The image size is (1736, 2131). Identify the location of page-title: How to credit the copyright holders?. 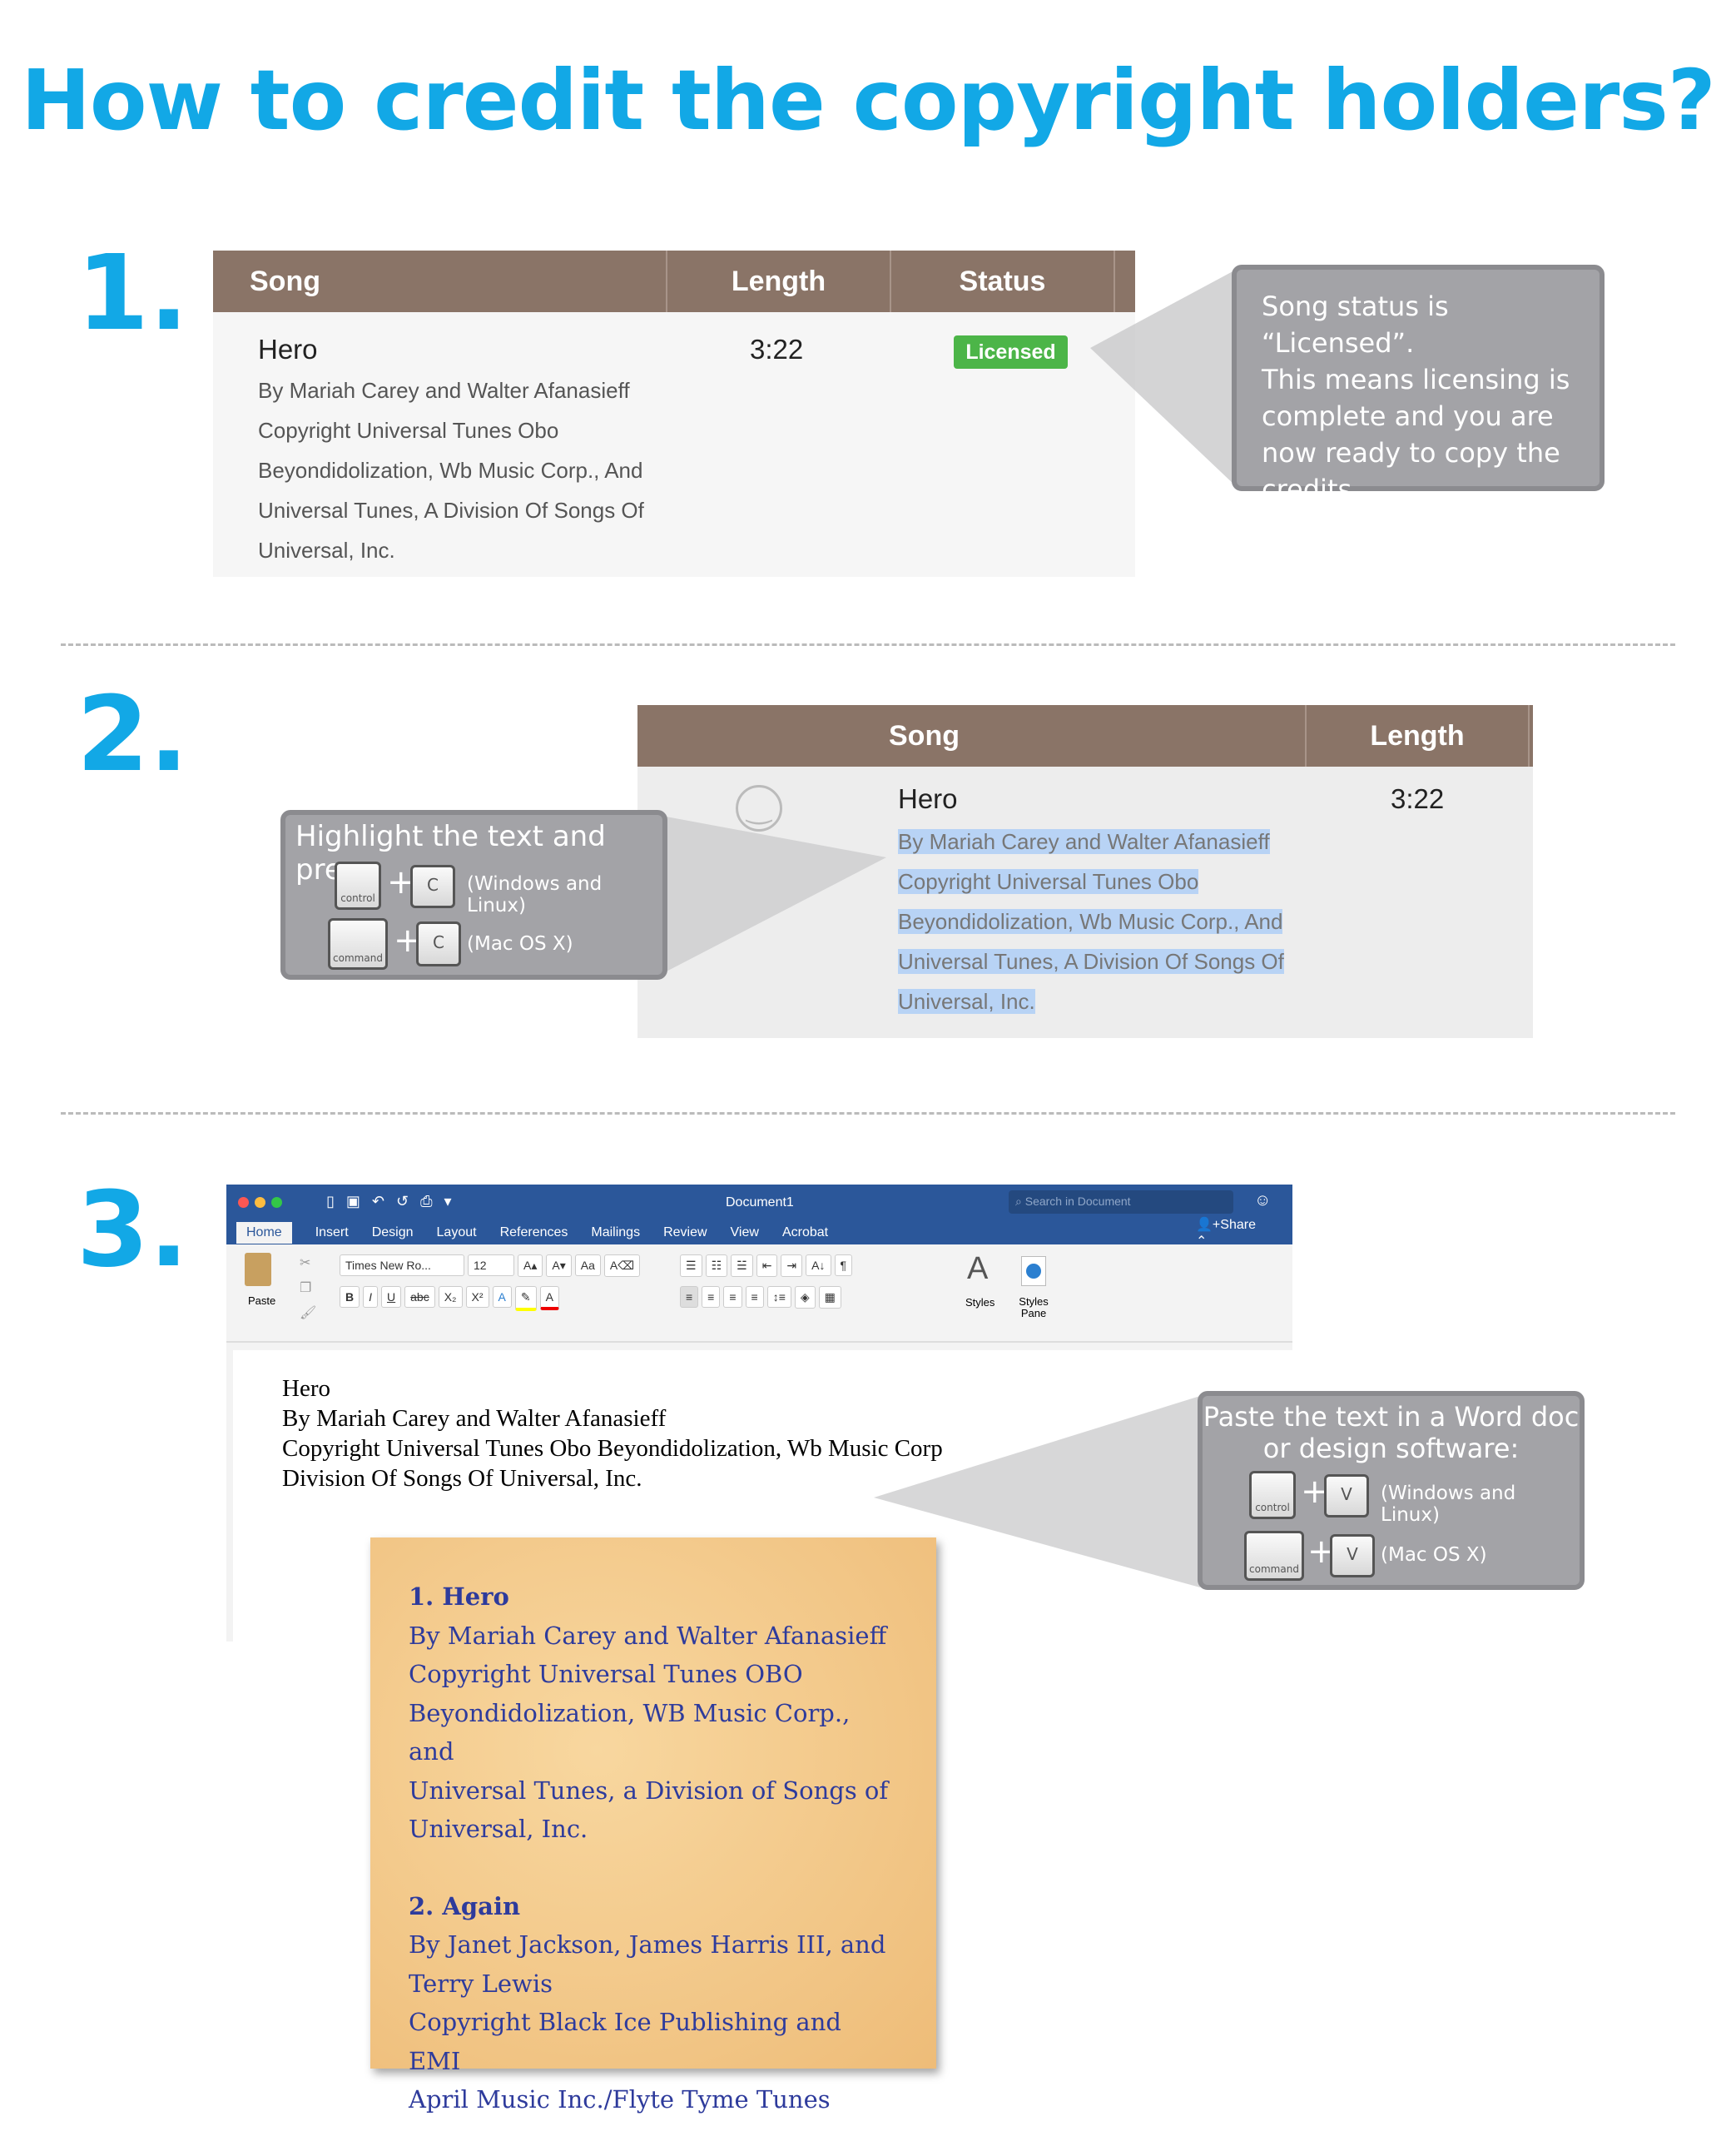
(868, 100).